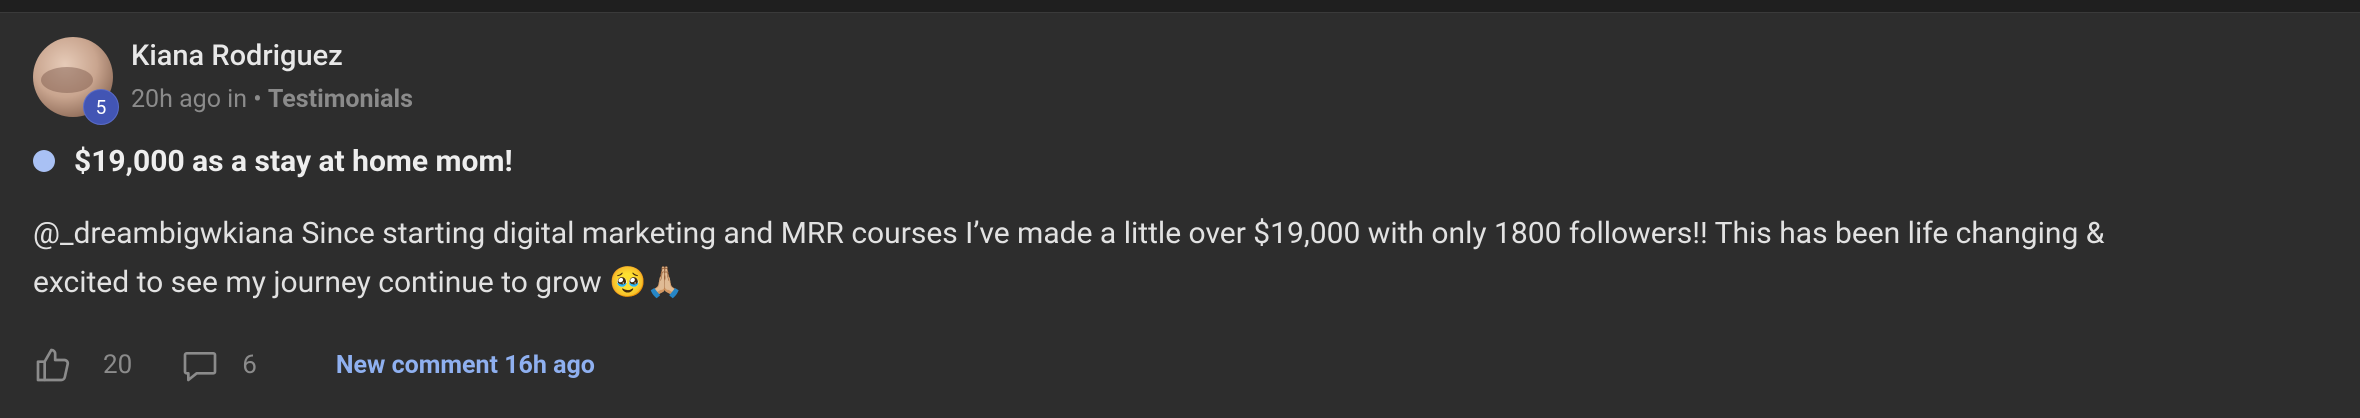 The image size is (2360, 418). Describe the element at coordinates (82, 365) in the screenshot. I see `like-button: 20` at that location.